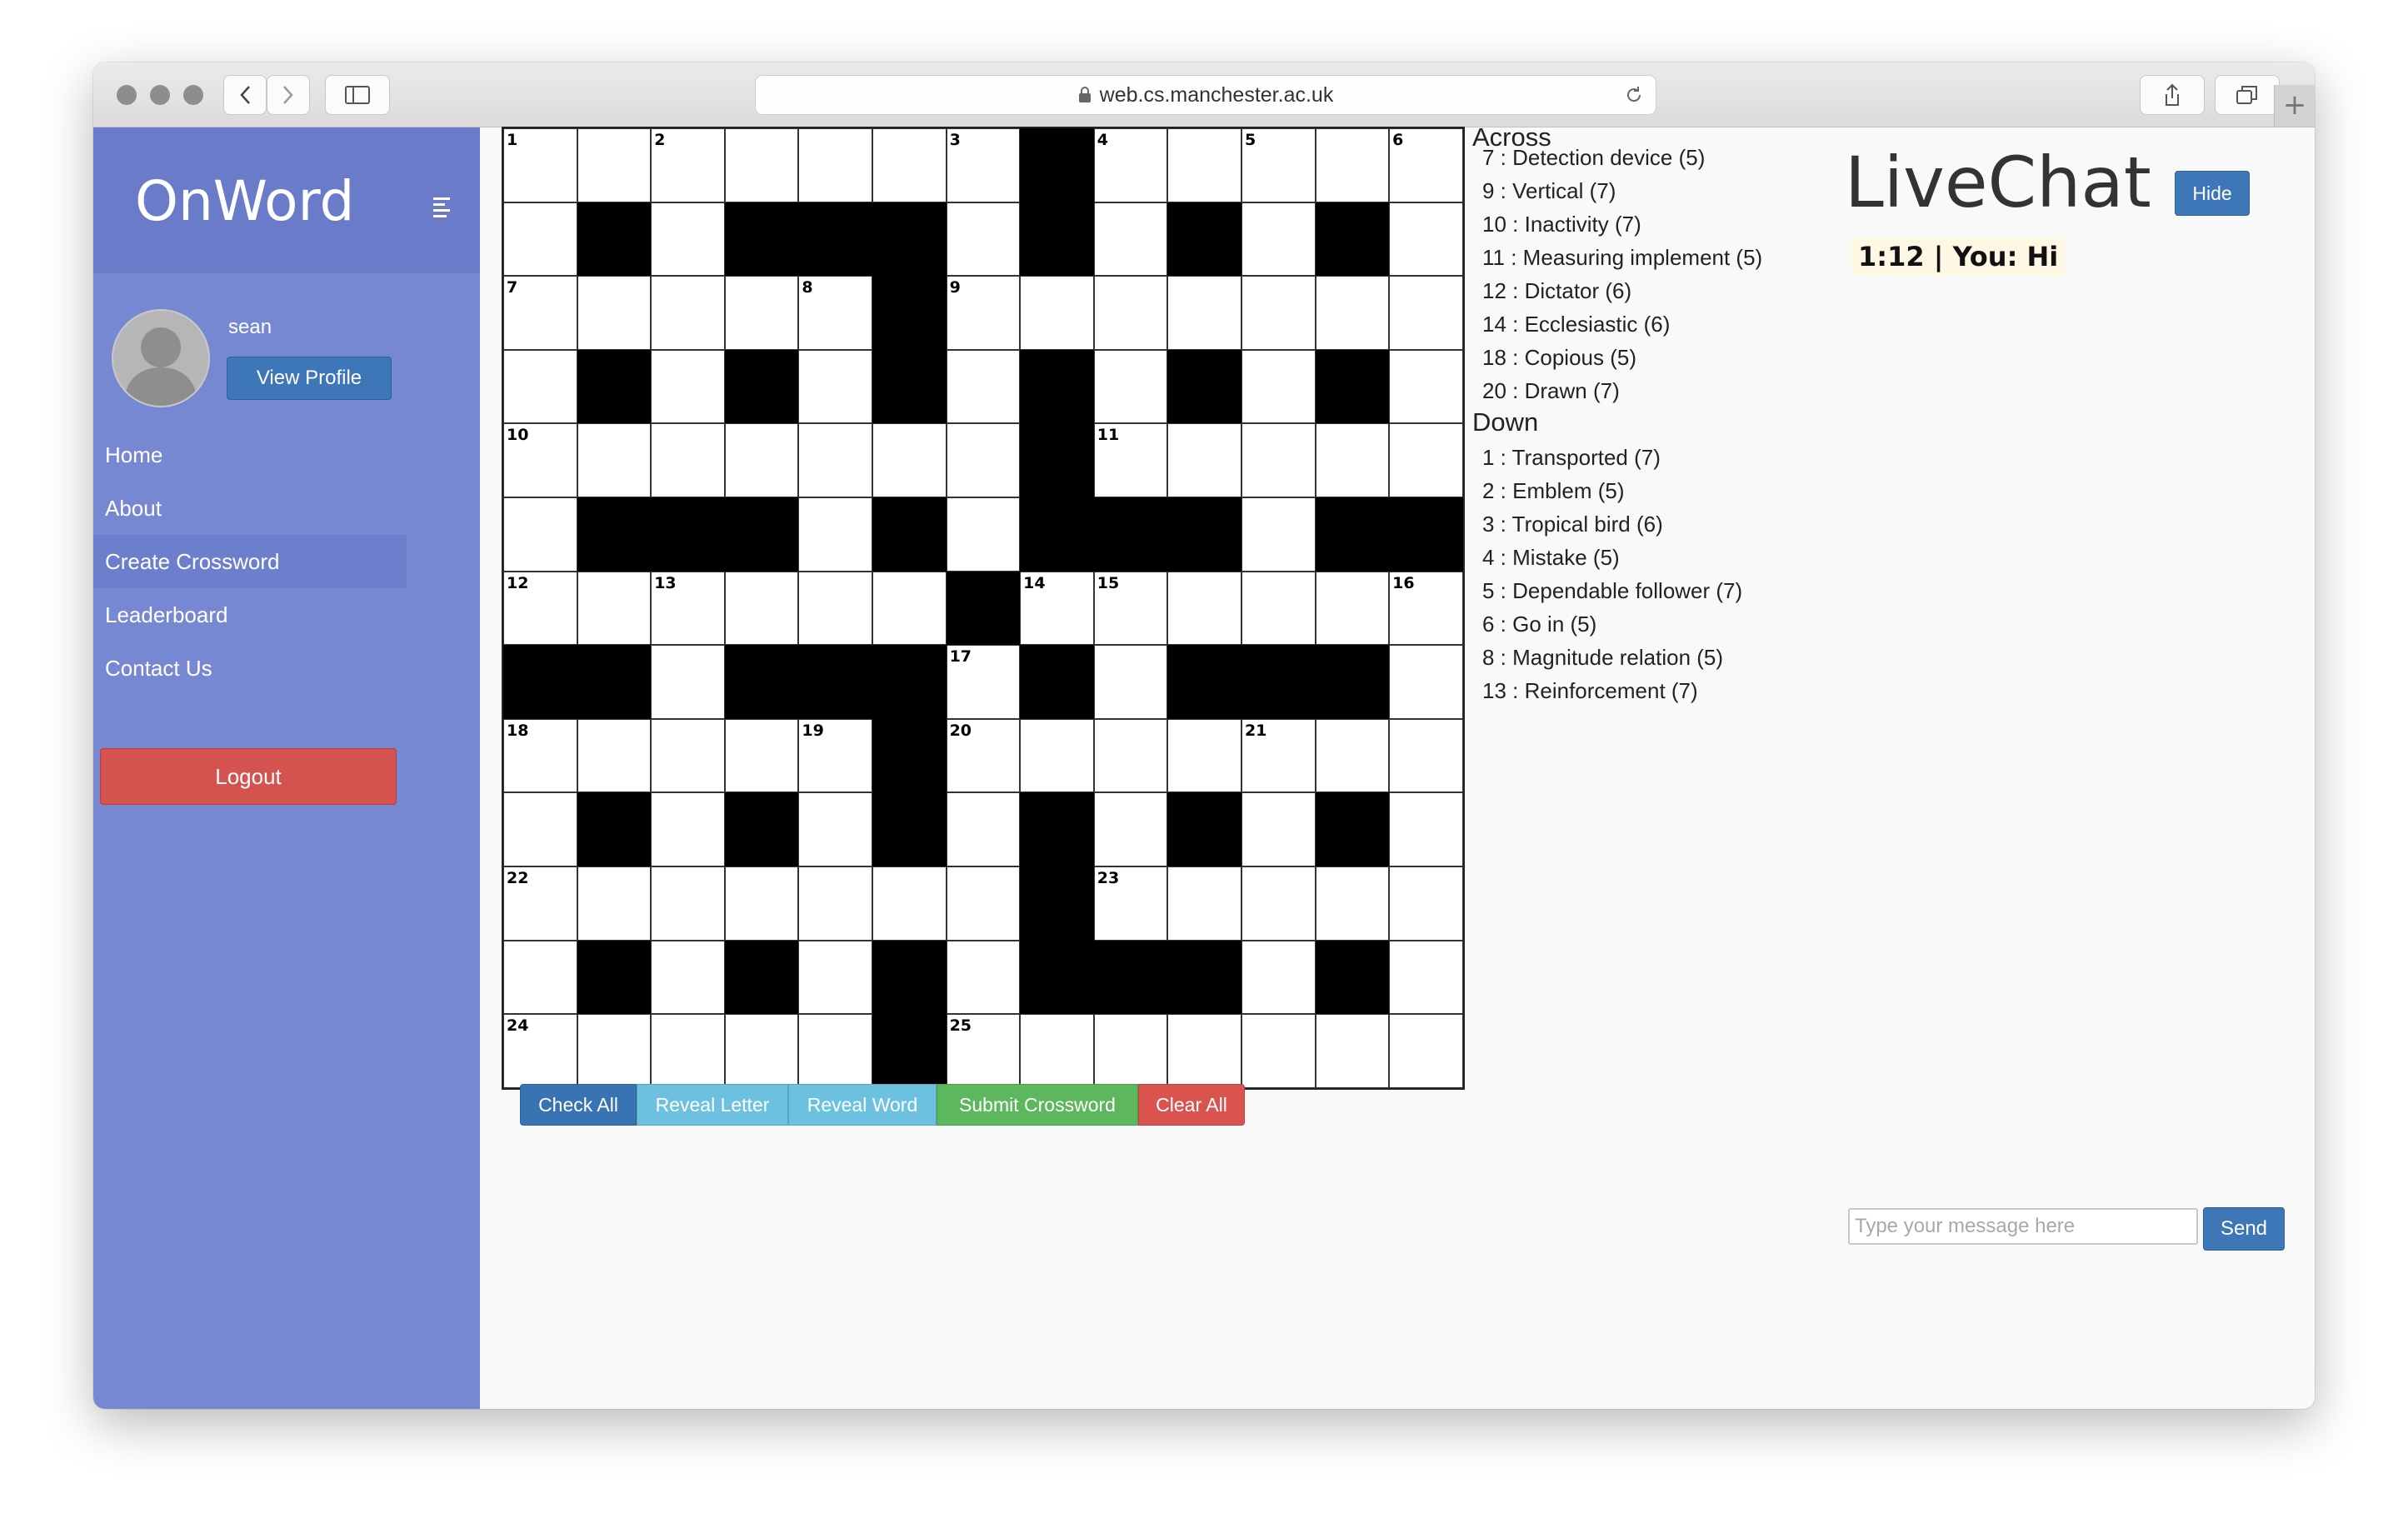 The width and height of the screenshot is (2408, 1533). I want to click on menu-icon, so click(441, 209).